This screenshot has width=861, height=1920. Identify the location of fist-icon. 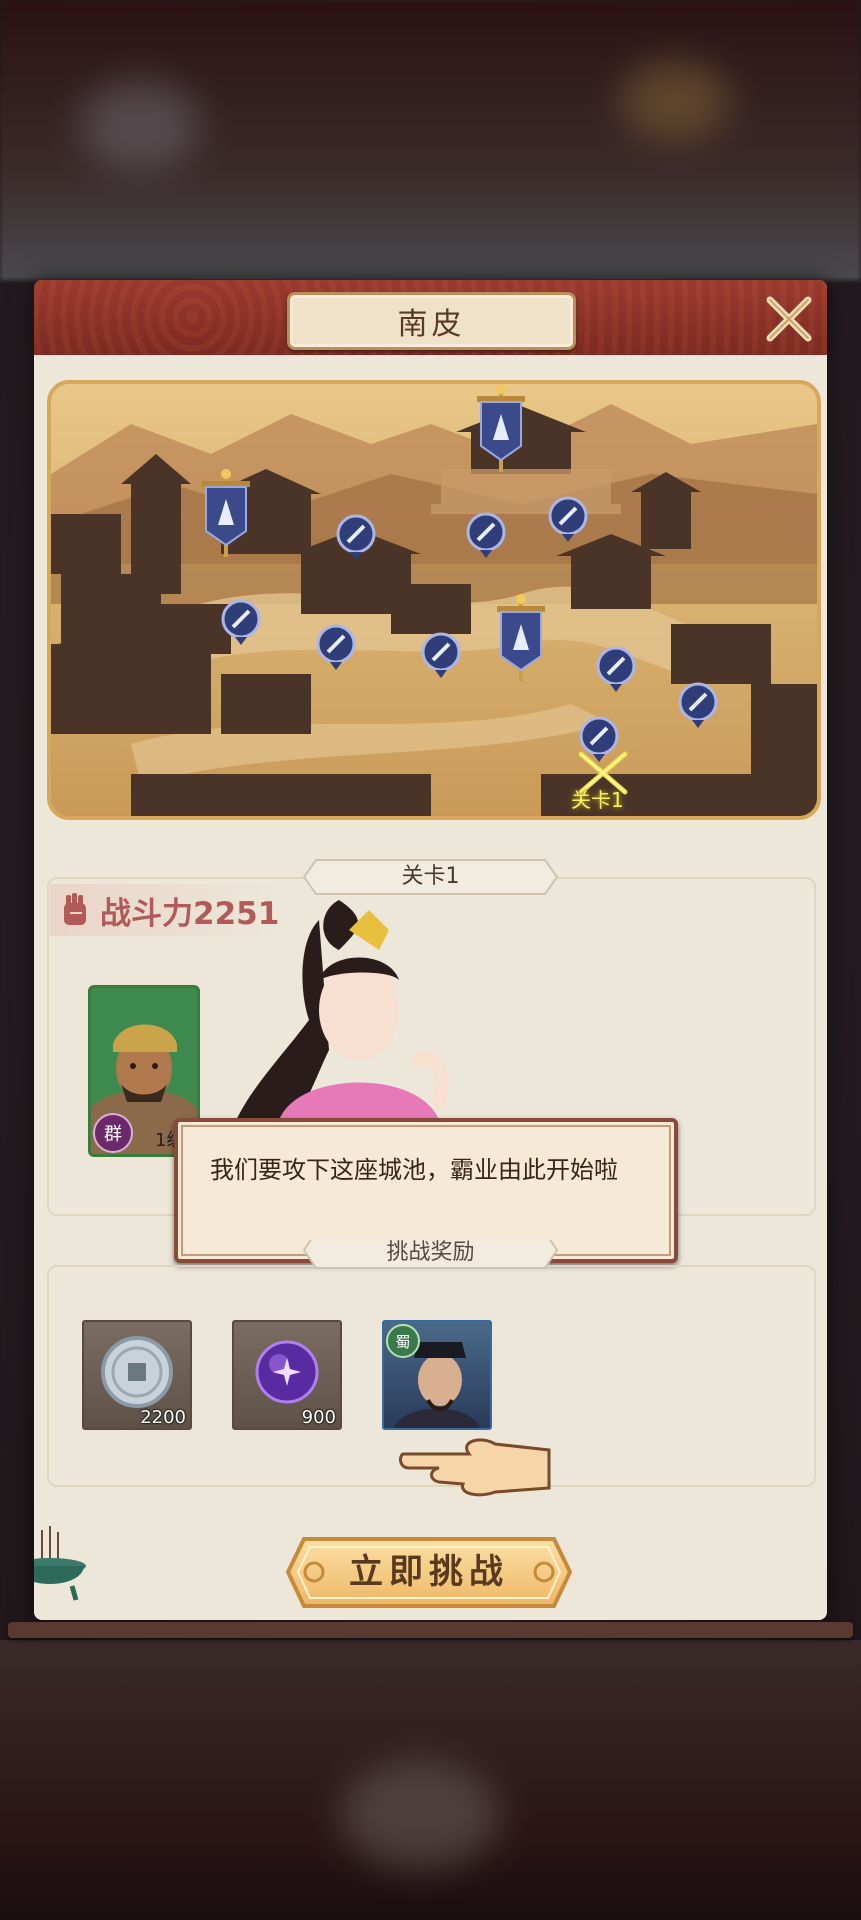
(75, 909).